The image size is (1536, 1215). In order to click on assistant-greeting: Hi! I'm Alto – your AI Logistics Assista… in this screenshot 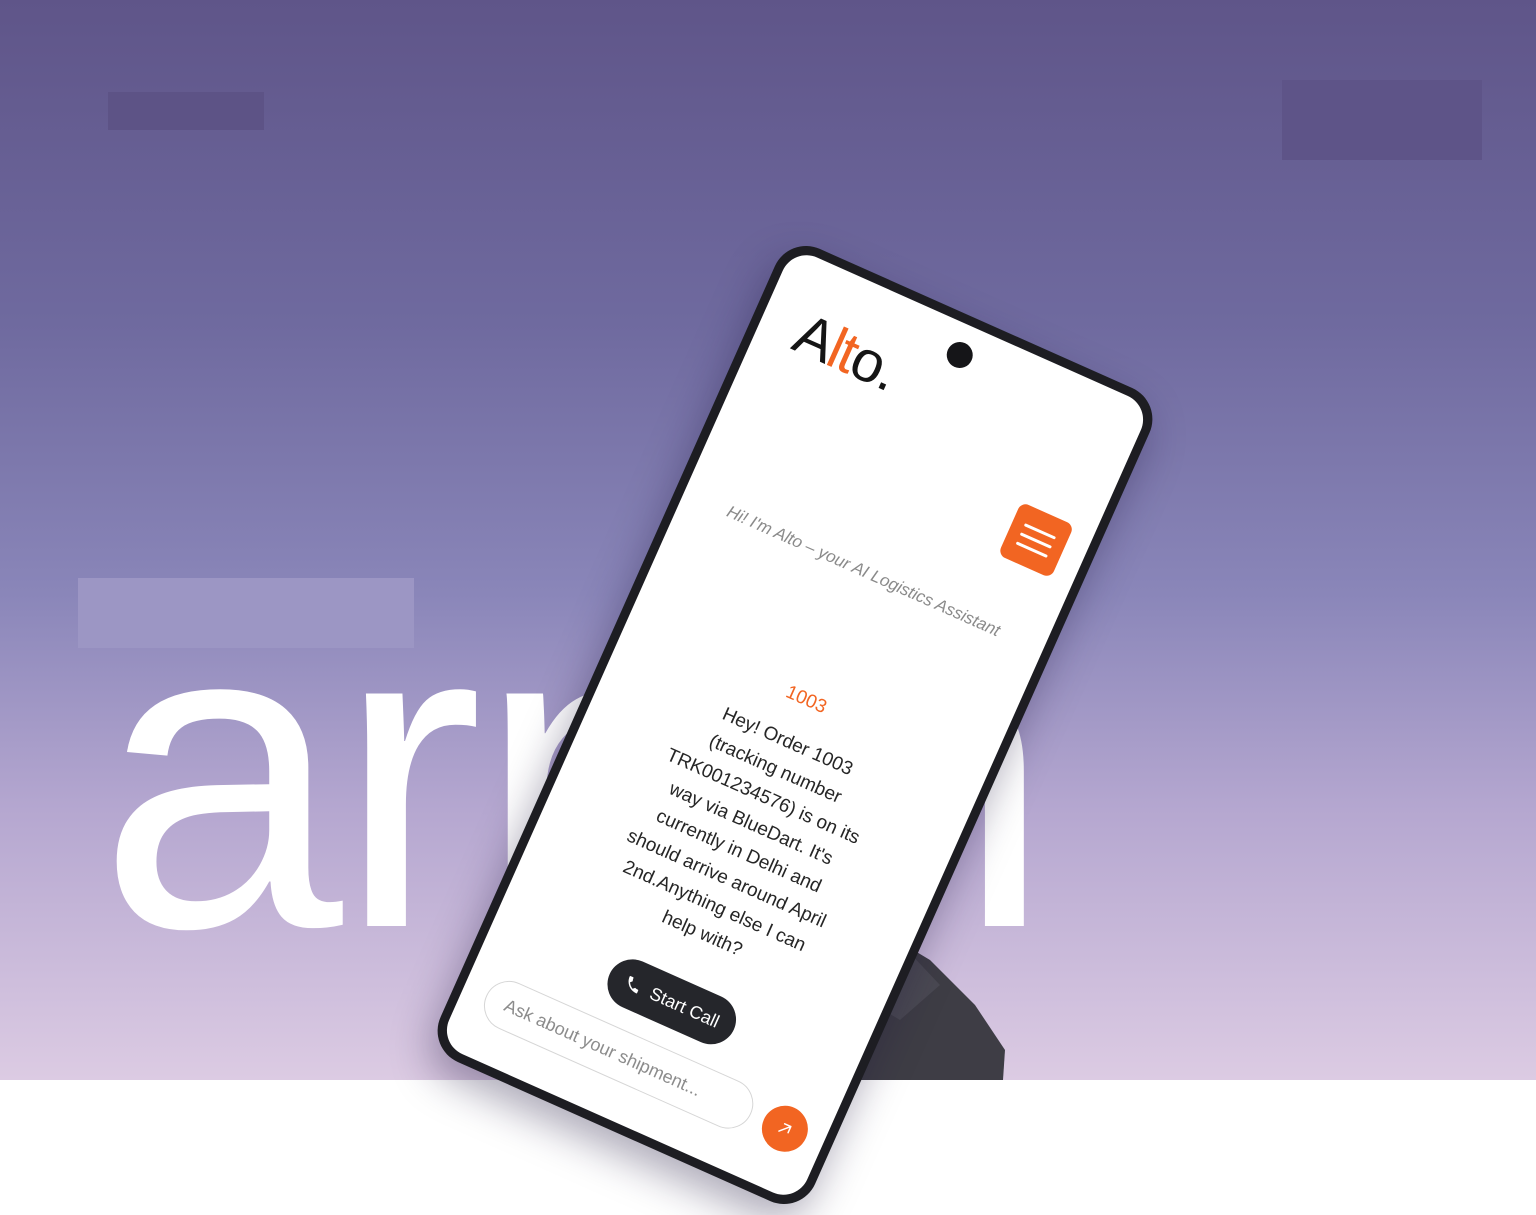, I will do `click(863, 571)`.